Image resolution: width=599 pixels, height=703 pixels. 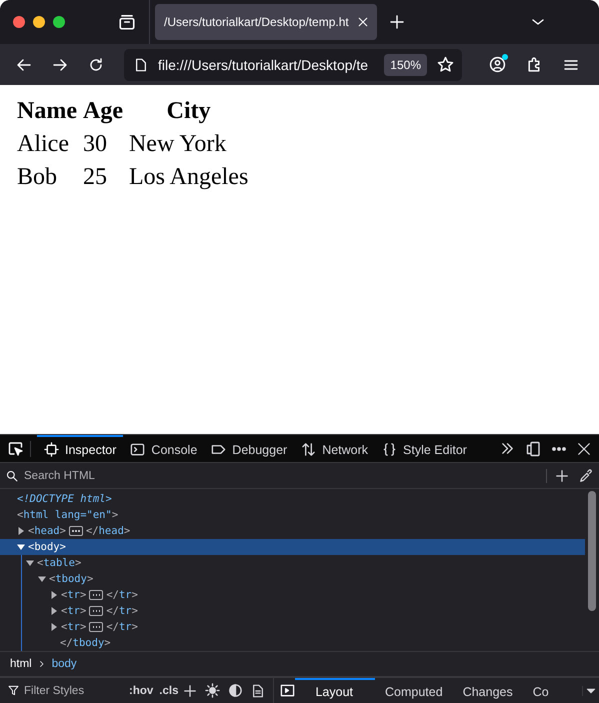 What do you see at coordinates (497, 64) in the screenshot?
I see `account-icon` at bounding box center [497, 64].